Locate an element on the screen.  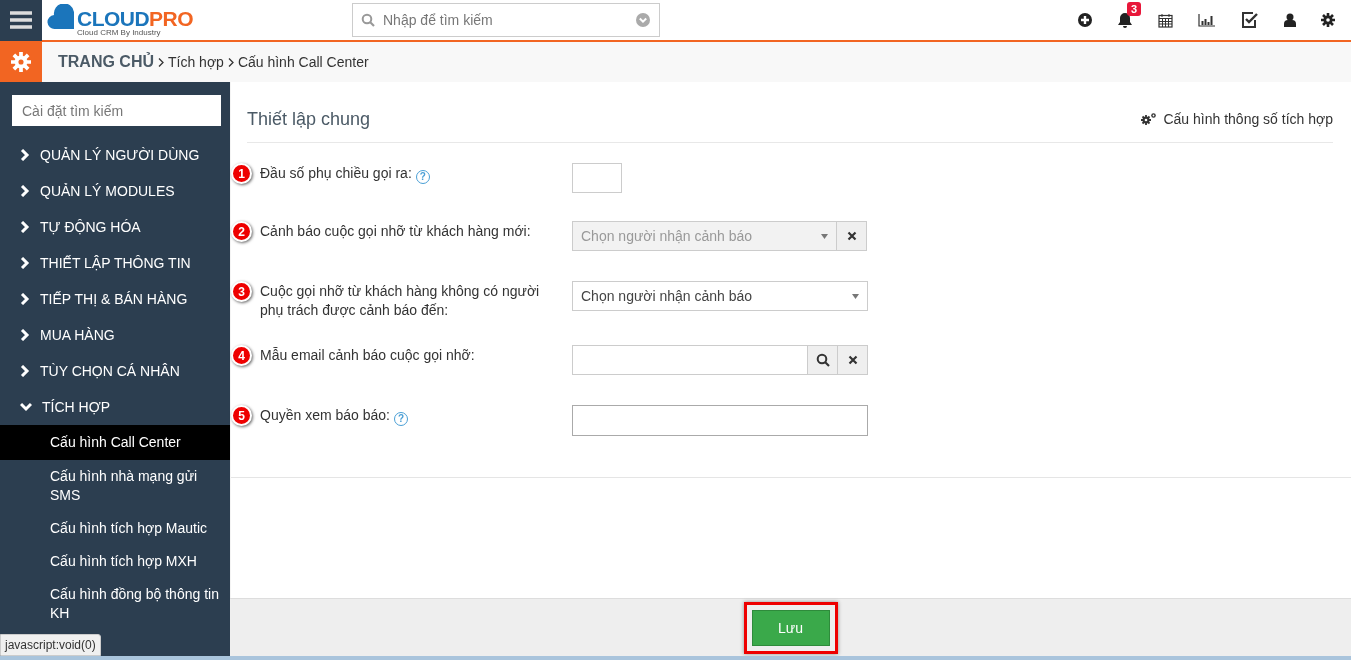
user-icon is located at coordinates (1290, 20).